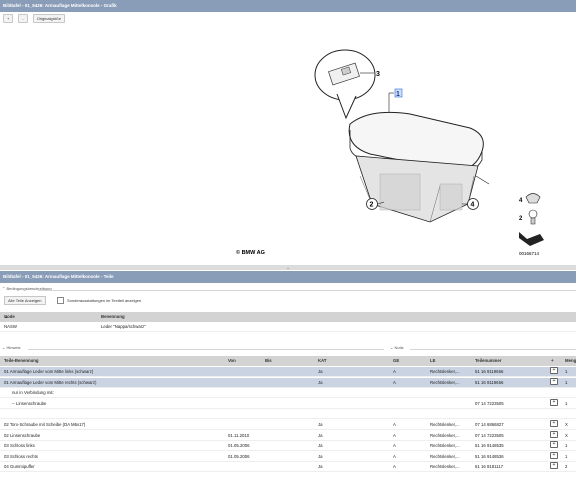 The image size is (576, 480). What do you see at coordinates (396, 361) in the screenshot?
I see `col-ge: GE` at bounding box center [396, 361].